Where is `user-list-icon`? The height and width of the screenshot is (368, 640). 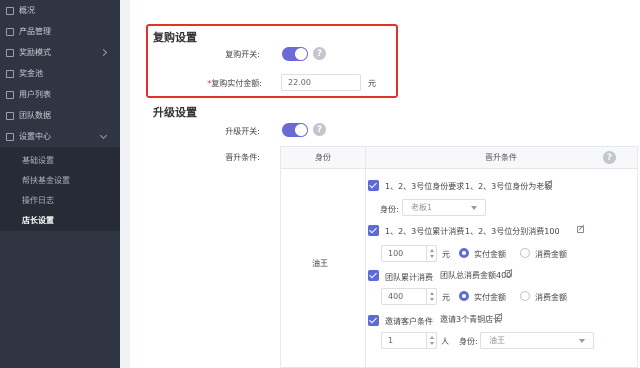
user-list-icon is located at coordinates (10, 94).